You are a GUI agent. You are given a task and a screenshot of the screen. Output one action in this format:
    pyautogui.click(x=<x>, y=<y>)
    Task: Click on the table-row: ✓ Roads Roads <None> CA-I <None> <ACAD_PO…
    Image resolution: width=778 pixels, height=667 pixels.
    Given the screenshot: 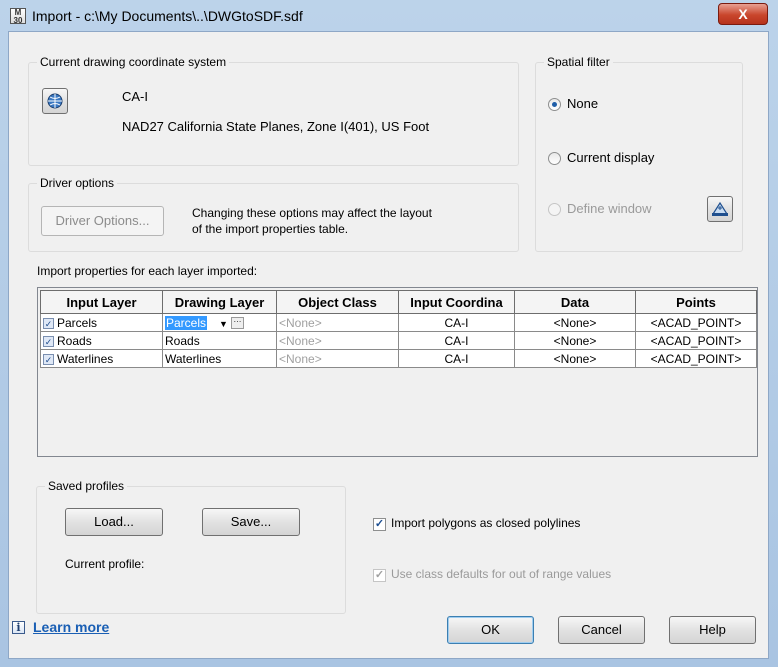 What is the action you would take?
    pyautogui.click(x=398, y=340)
    